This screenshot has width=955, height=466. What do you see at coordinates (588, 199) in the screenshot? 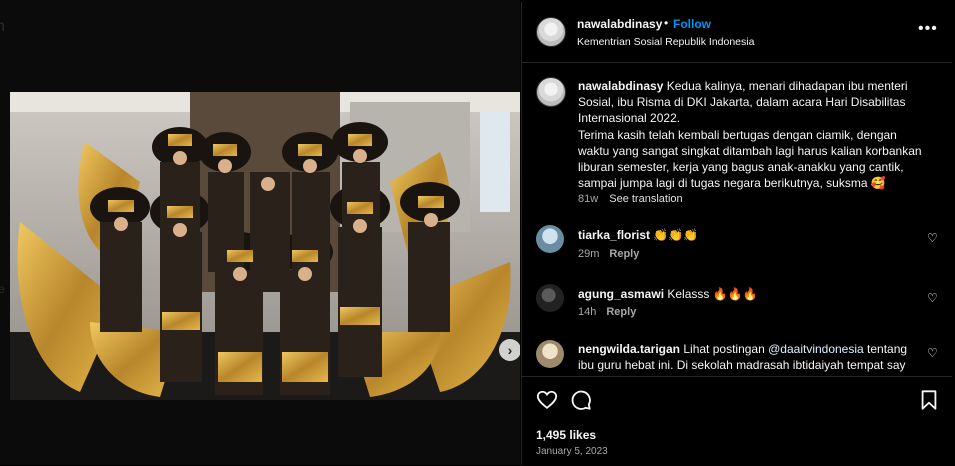
I see `caption-age: 81w` at bounding box center [588, 199].